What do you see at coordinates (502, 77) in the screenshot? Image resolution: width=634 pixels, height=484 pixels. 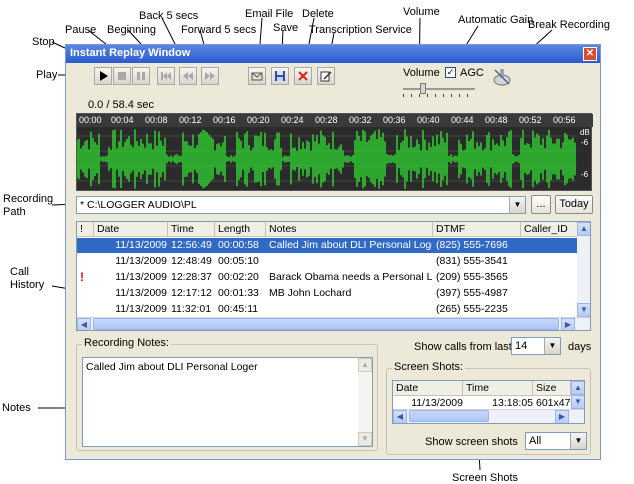 I see `break-recording-button` at bounding box center [502, 77].